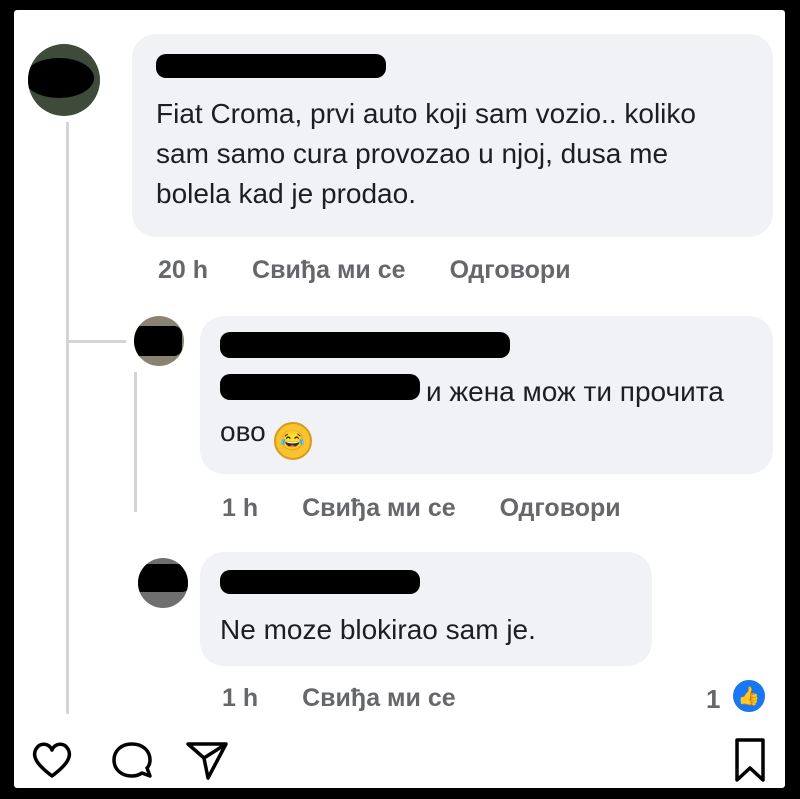 The height and width of the screenshot is (799, 800). Describe the element at coordinates (96, 341) in the screenshot. I see `thread-connector` at that location.